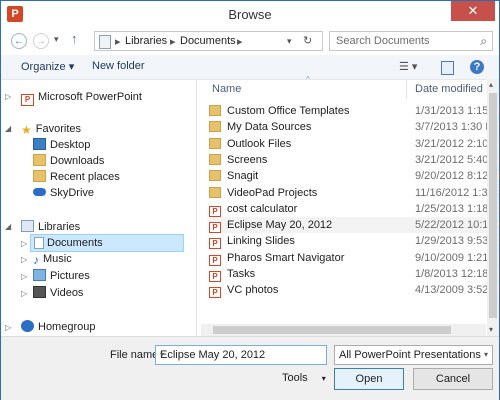  What do you see at coordinates (473, 11) in the screenshot?
I see `close-button: ✕` at bounding box center [473, 11].